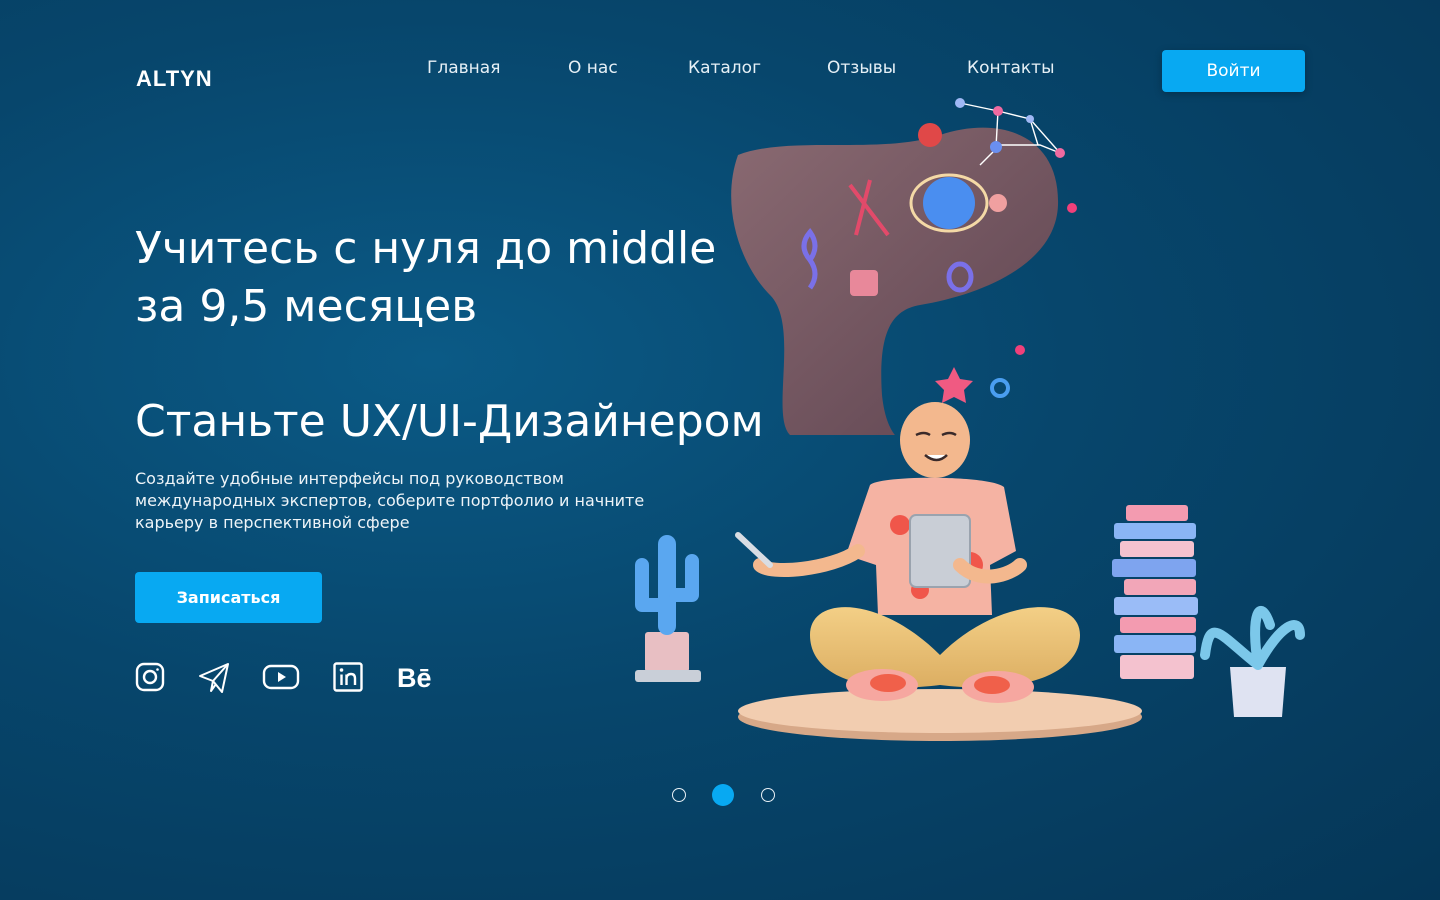 This screenshot has height=900, width=1440. What do you see at coordinates (593, 68) in the screenshot?
I see `nav-item-about: О нас` at bounding box center [593, 68].